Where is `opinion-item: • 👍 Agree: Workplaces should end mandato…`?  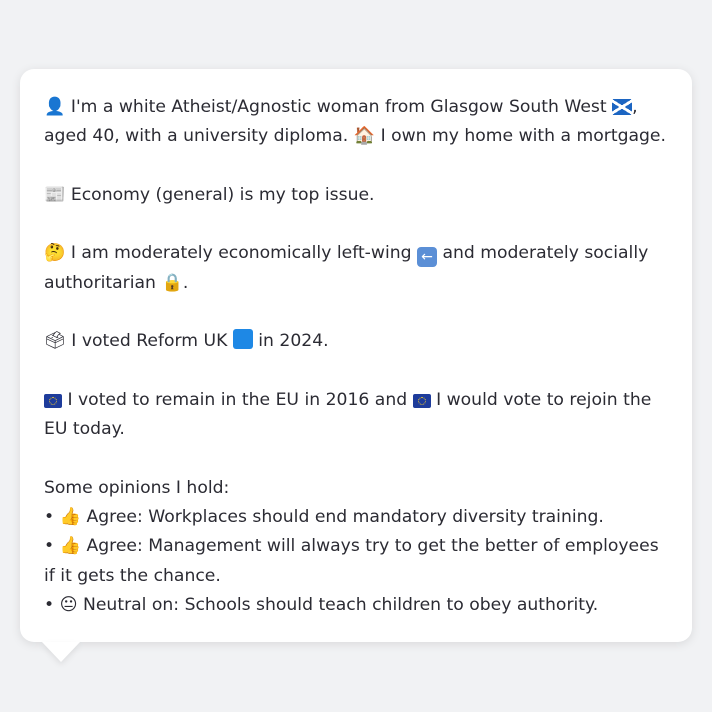 opinion-item: • 👍 Agree: Workplaces should end mandato… is located at coordinates (356, 517).